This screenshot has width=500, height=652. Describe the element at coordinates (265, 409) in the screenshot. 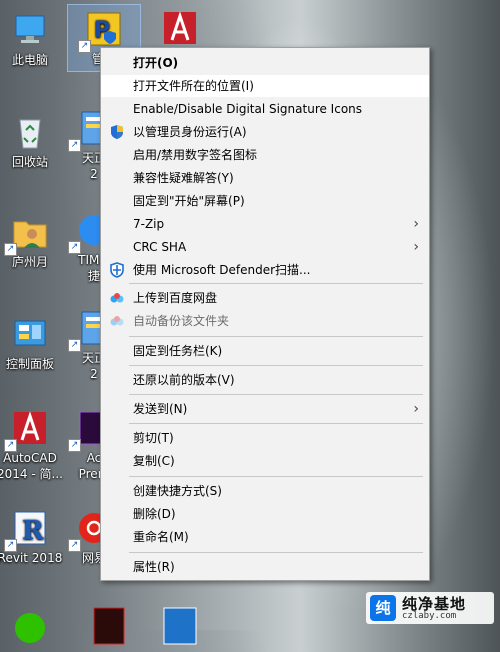

I see `menu-item-send-to: 发送到(N) ›` at that location.